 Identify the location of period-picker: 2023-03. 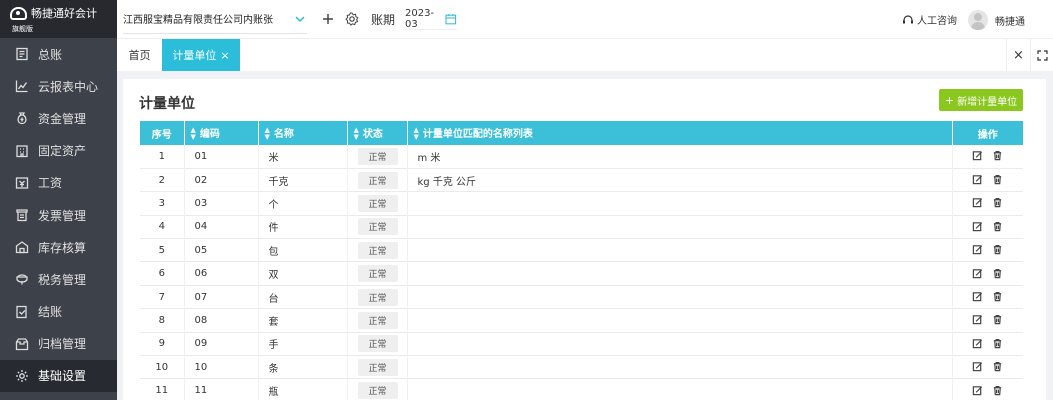
(431, 19).